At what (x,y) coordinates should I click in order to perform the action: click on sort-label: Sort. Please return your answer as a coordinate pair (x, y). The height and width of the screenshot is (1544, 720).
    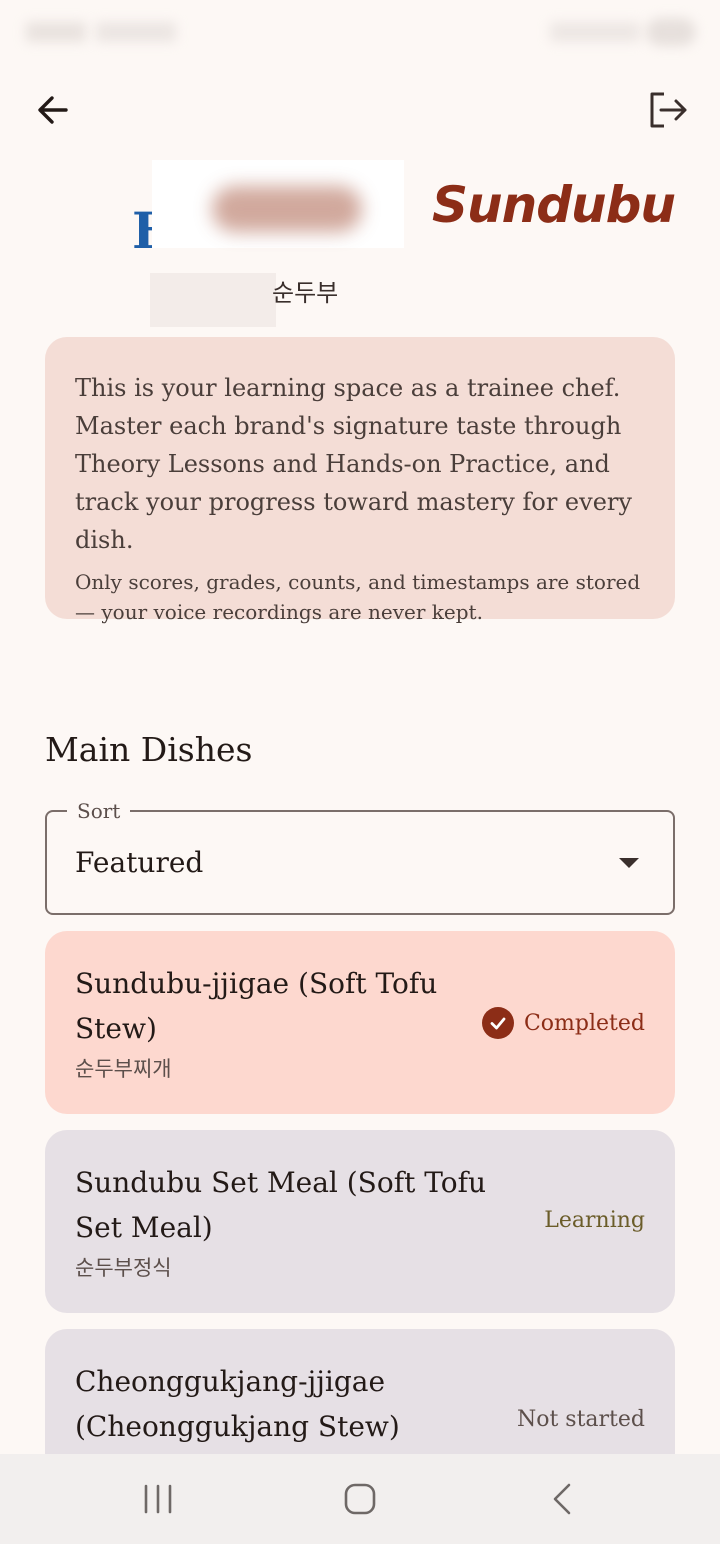
    Looking at the image, I should click on (99, 811).